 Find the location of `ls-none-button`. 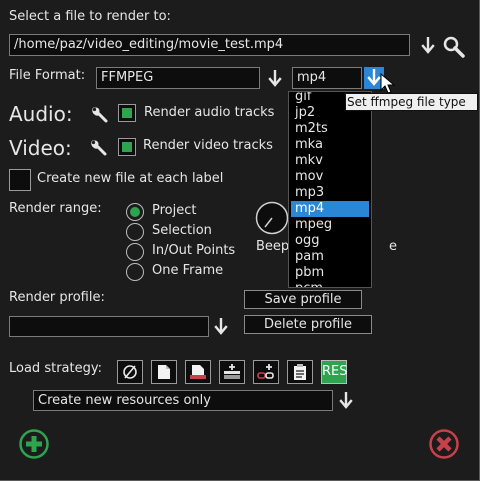

ls-none-button is located at coordinates (130, 372).